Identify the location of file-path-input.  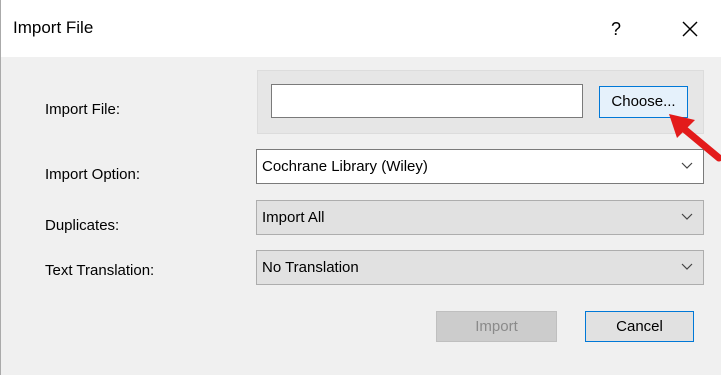
(427, 101).